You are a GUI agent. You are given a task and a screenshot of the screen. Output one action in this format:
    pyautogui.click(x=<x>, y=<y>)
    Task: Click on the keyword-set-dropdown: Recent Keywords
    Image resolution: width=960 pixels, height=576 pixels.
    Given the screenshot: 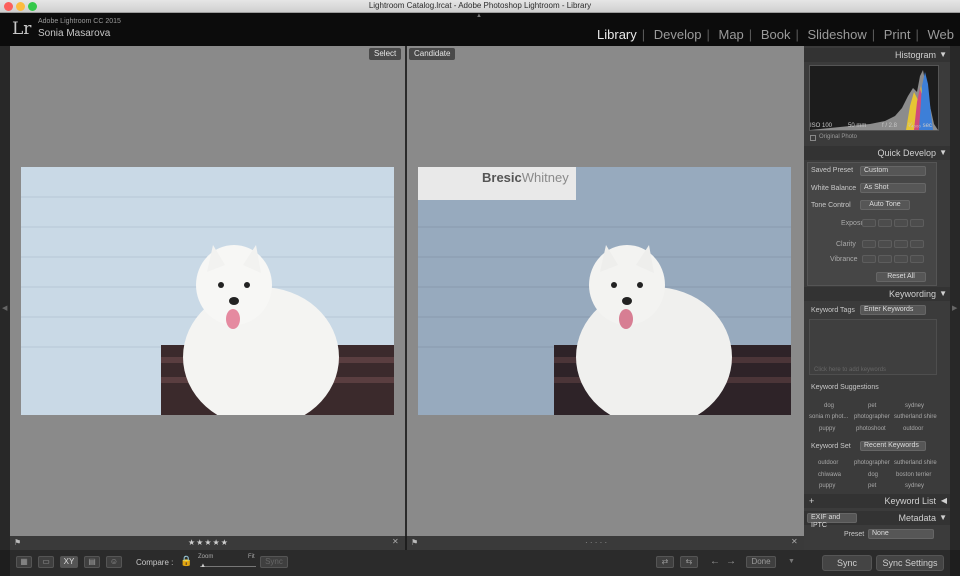 What is the action you would take?
    pyautogui.click(x=893, y=446)
    